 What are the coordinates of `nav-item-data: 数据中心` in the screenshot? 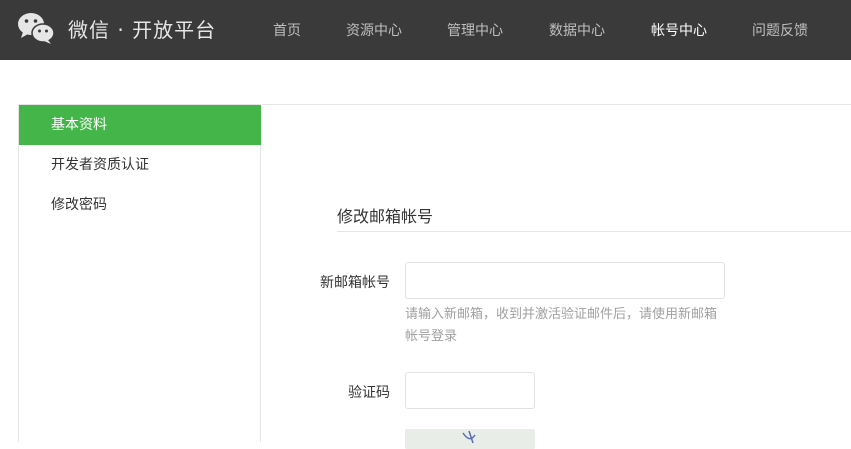 It's located at (577, 30).